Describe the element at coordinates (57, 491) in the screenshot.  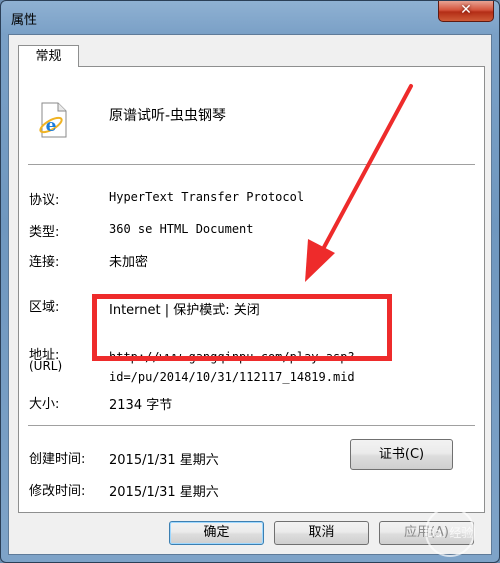
I see `modified-label: 修改时间:` at that location.